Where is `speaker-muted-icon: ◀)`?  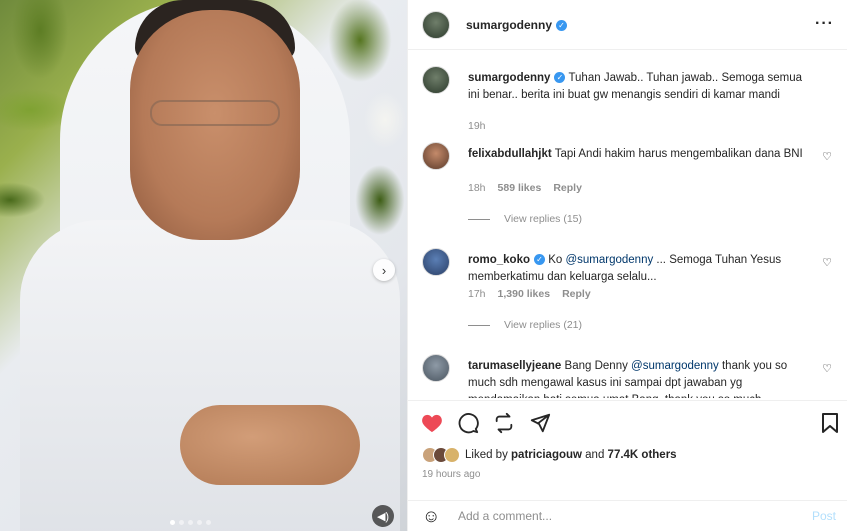
speaker-muted-icon: ◀) is located at coordinates (383, 516).